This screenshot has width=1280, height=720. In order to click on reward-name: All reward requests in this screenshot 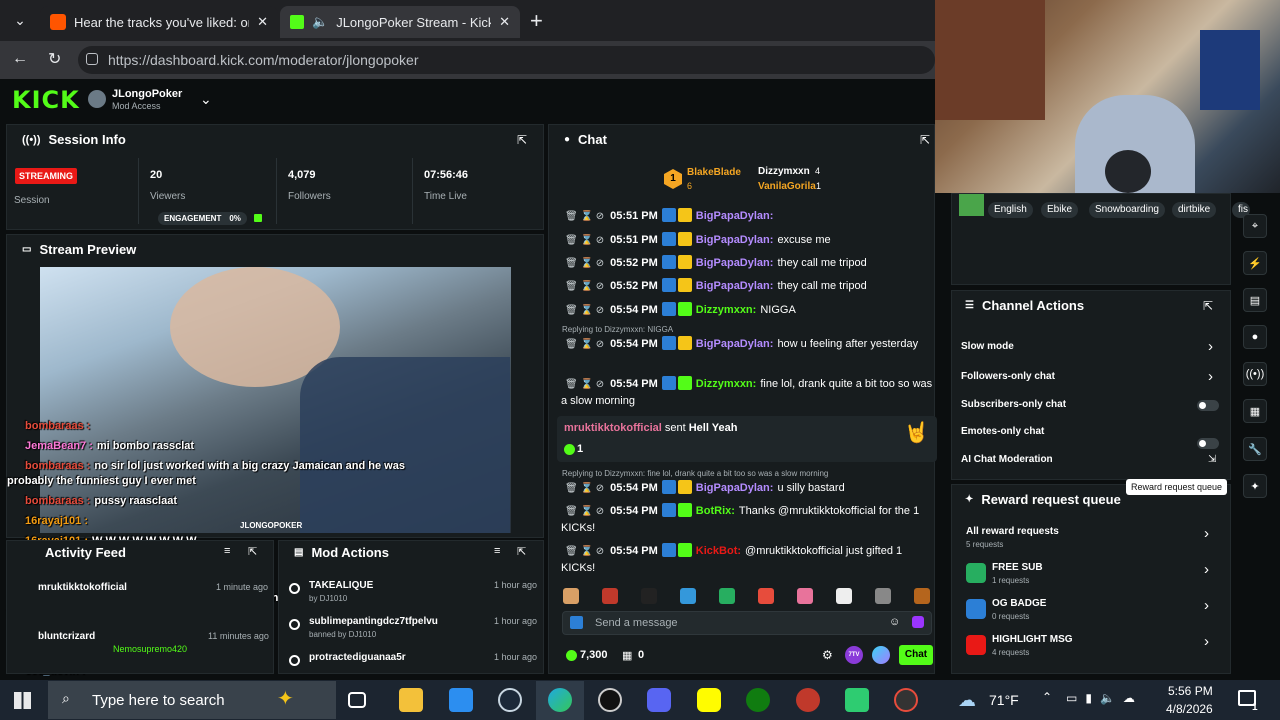, I will do `click(1012, 531)`.